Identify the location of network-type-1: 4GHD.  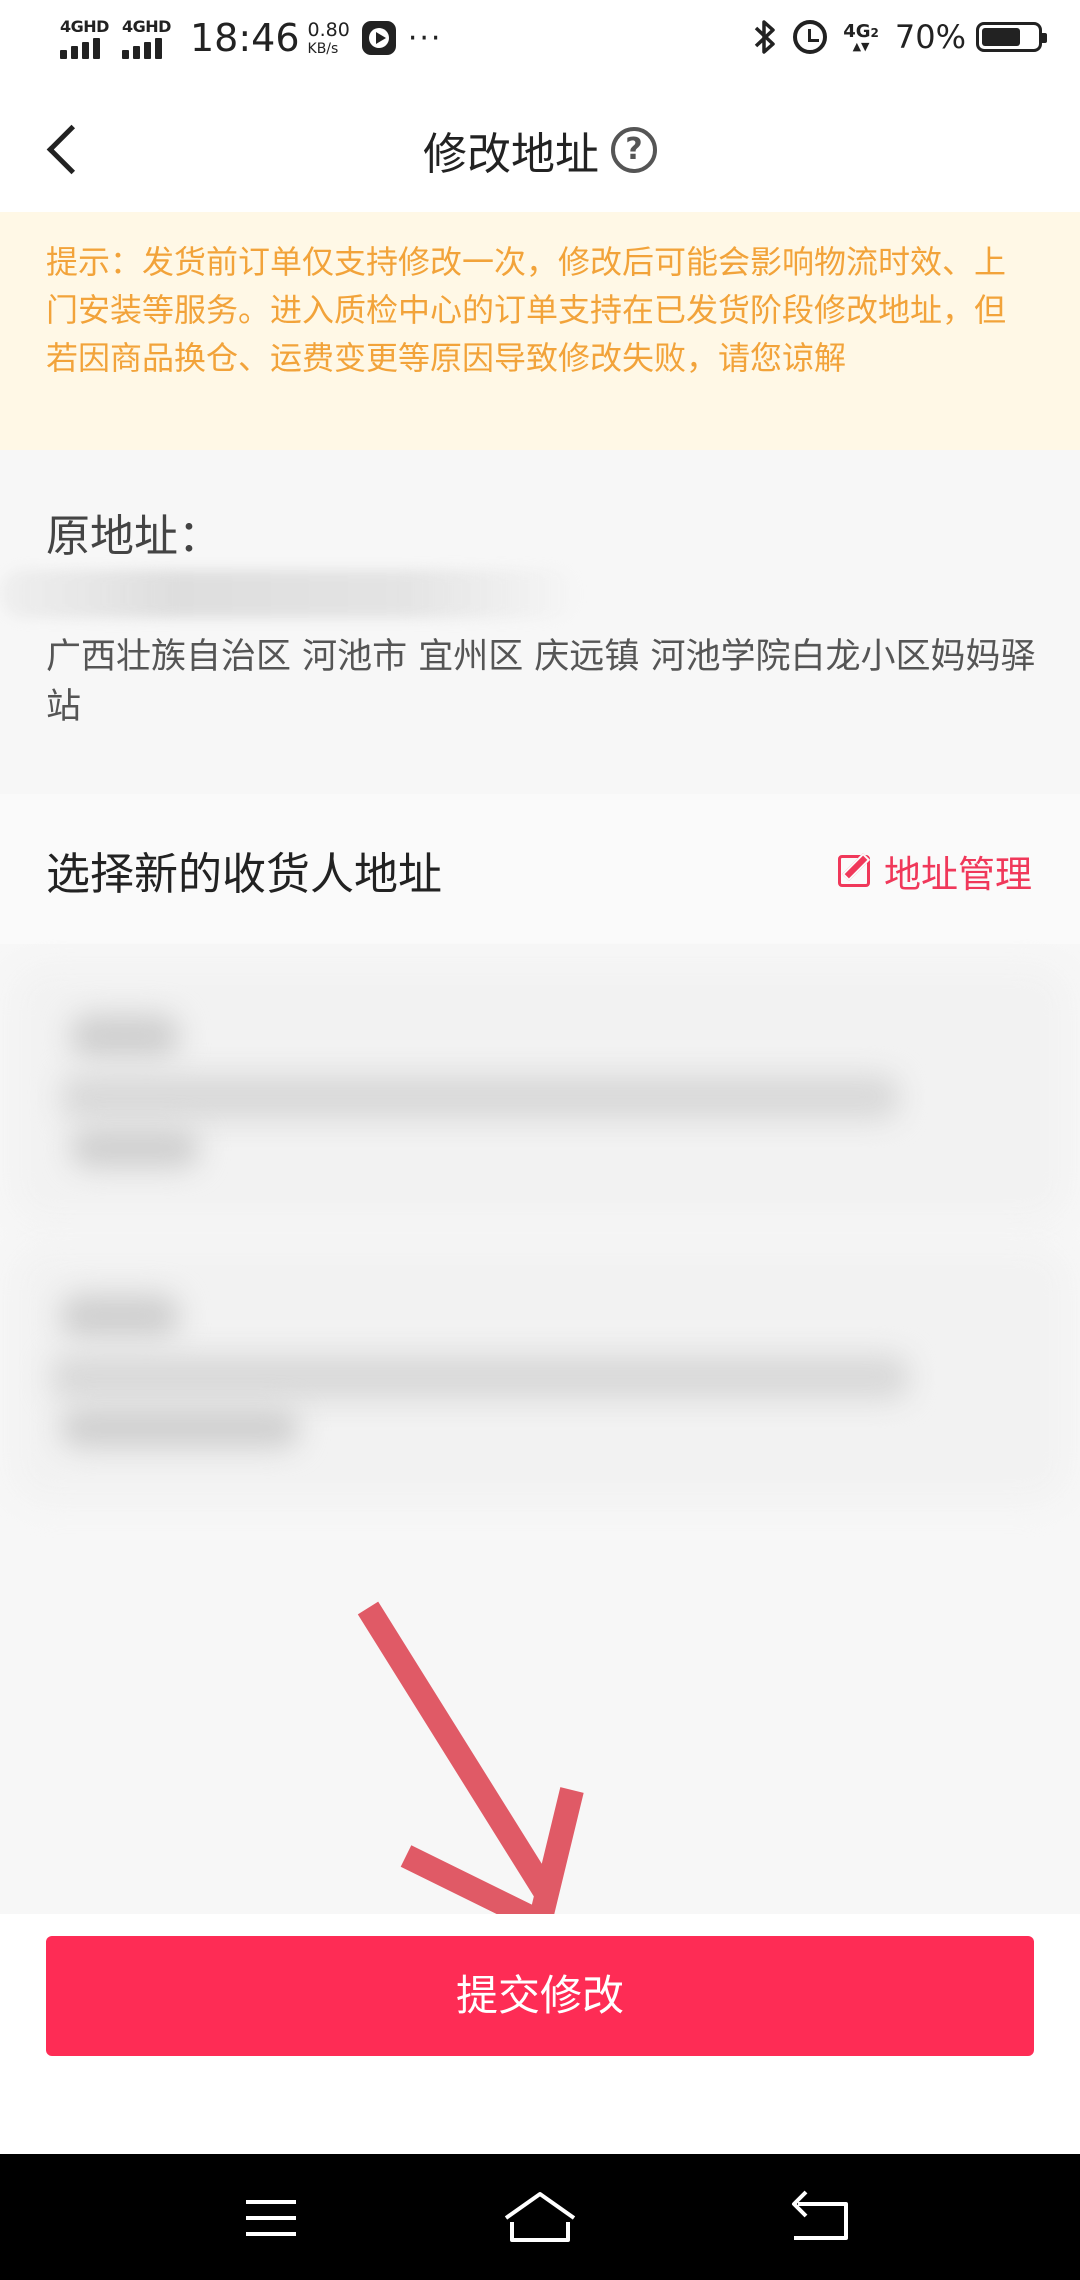
(84, 26).